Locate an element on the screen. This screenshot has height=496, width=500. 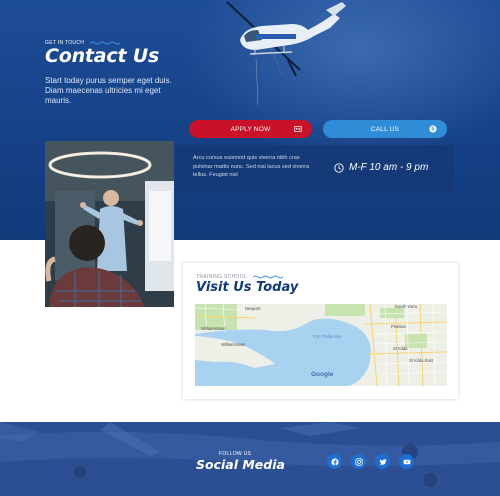
map-label-newport: Newport is located at coordinates (253, 308).